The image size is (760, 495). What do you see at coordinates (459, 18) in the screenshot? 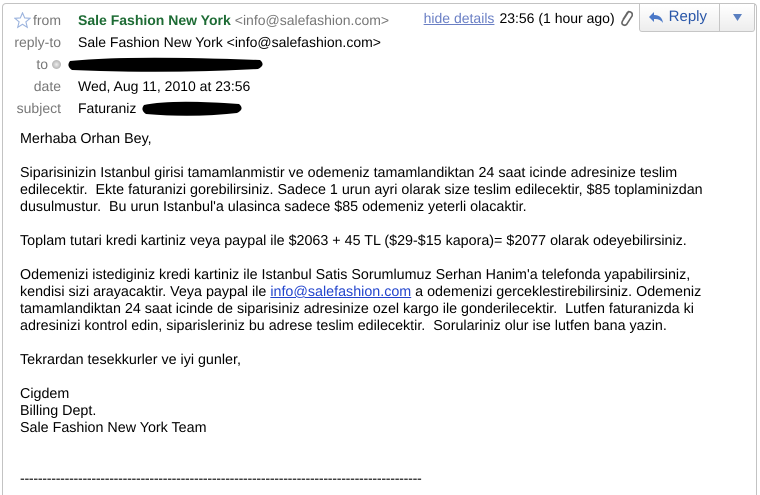
I see `hide-details-link: hide details` at bounding box center [459, 18].